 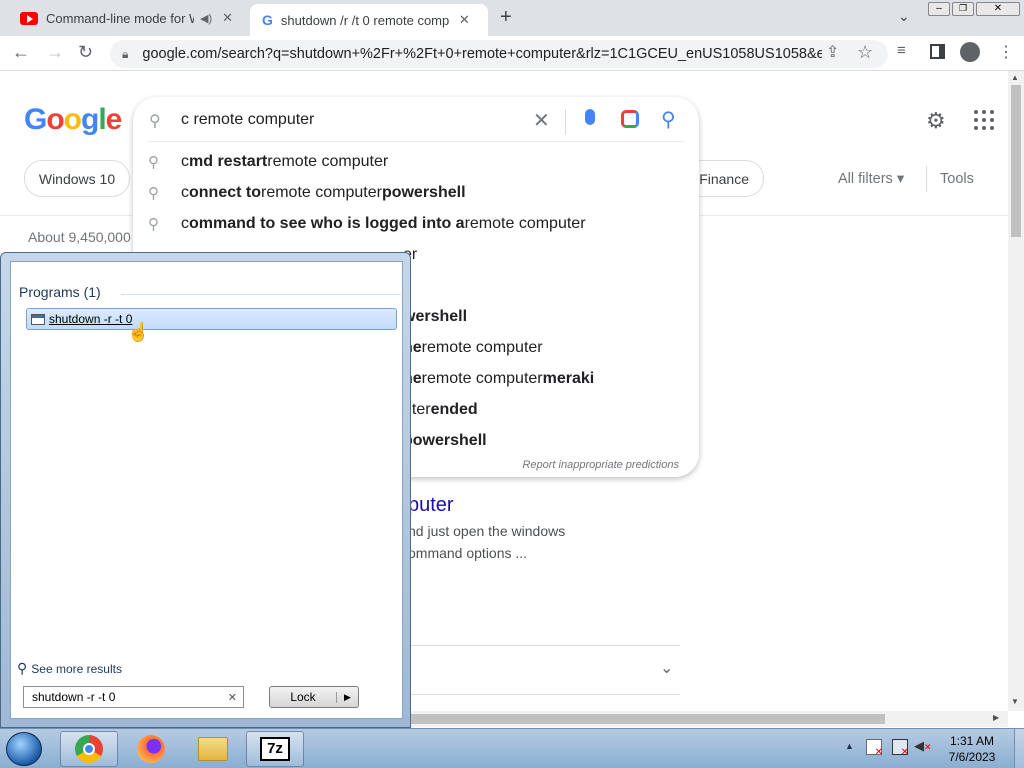 I want to click on google-g-icon: G, so click(x=267, y=20).